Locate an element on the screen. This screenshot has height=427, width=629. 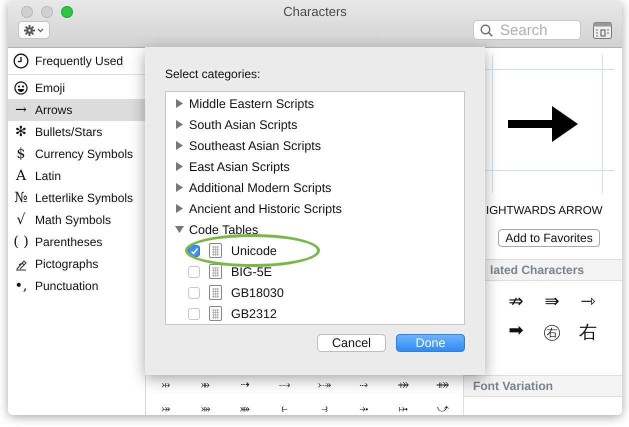
category-item: Code Tables is located at coordinates (315, 229).